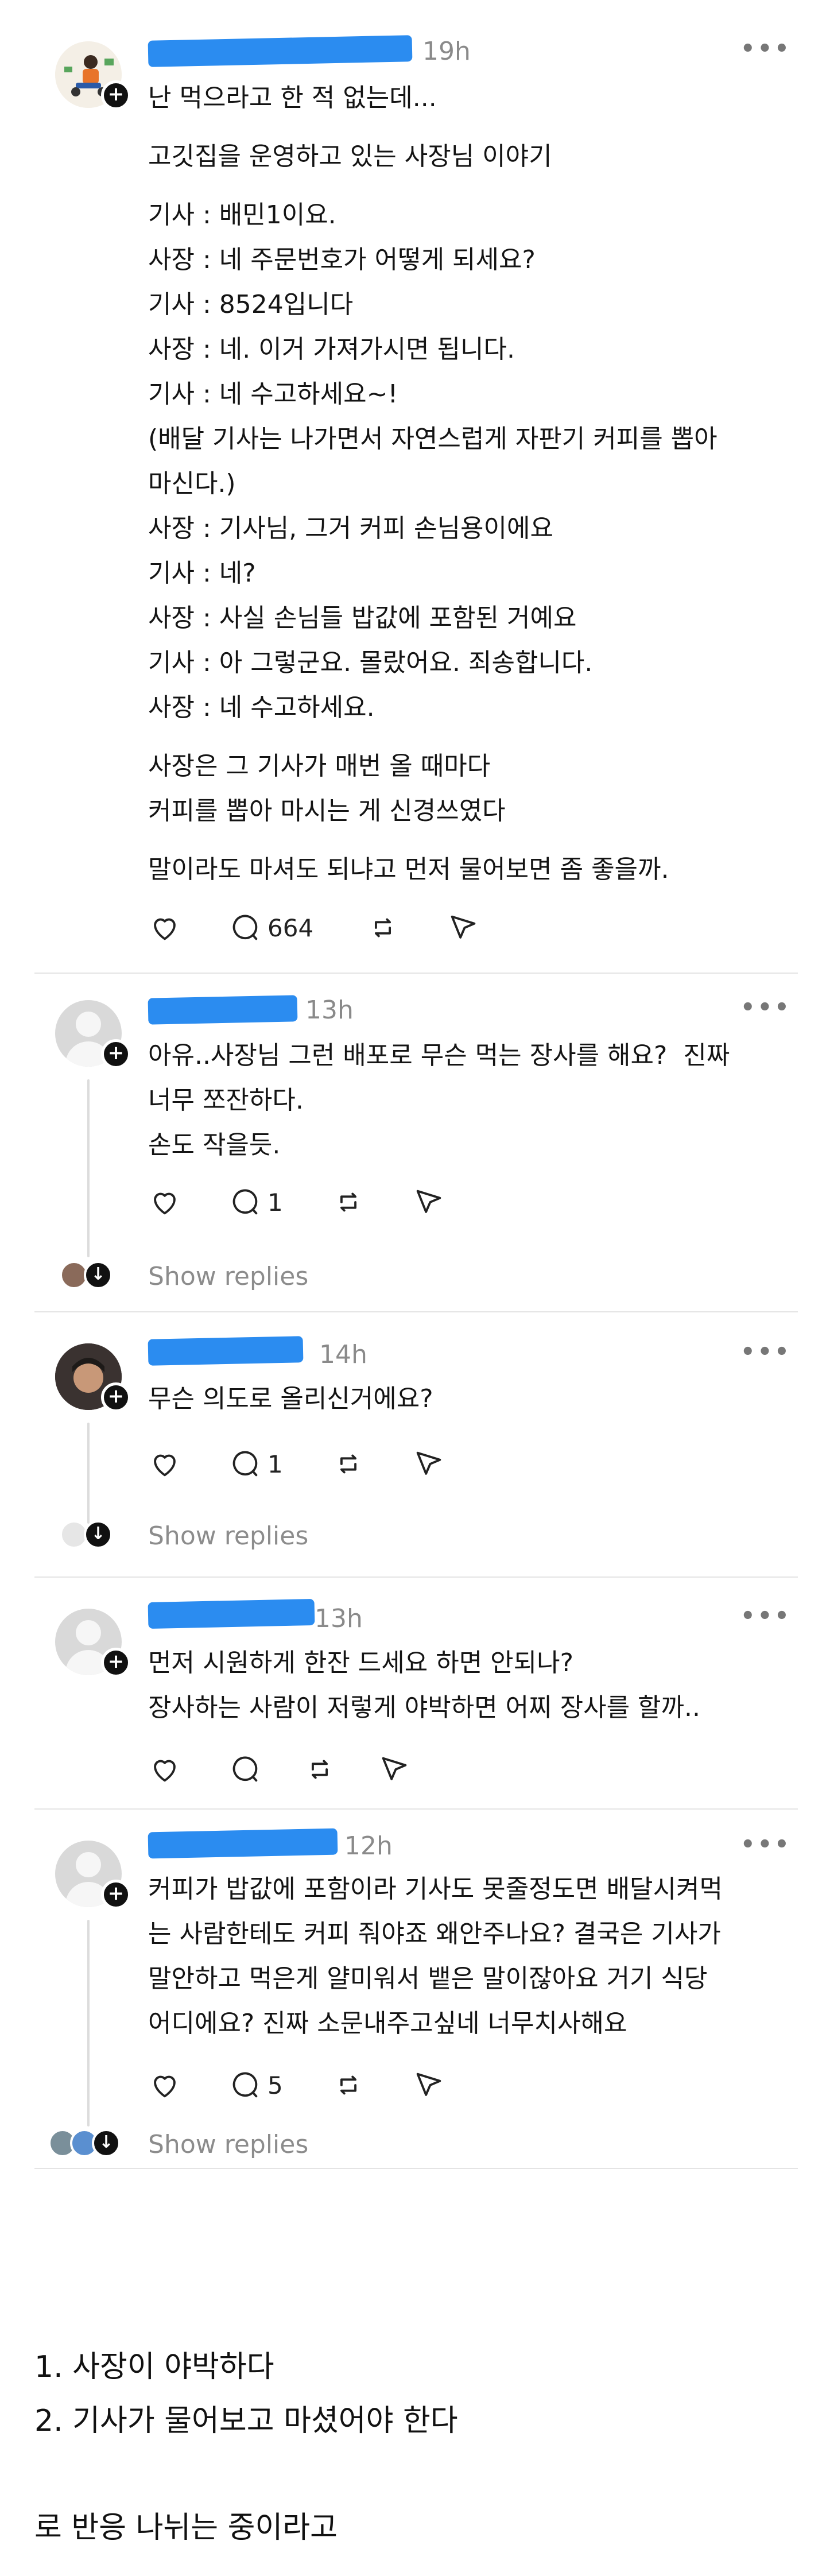 This screenshot has width=826, height=2576. I want to click on reply-line-2: 는 사람한테도 커피 줘야죠 왜안주나요? 결국은 기사가, so click(435, 1934).